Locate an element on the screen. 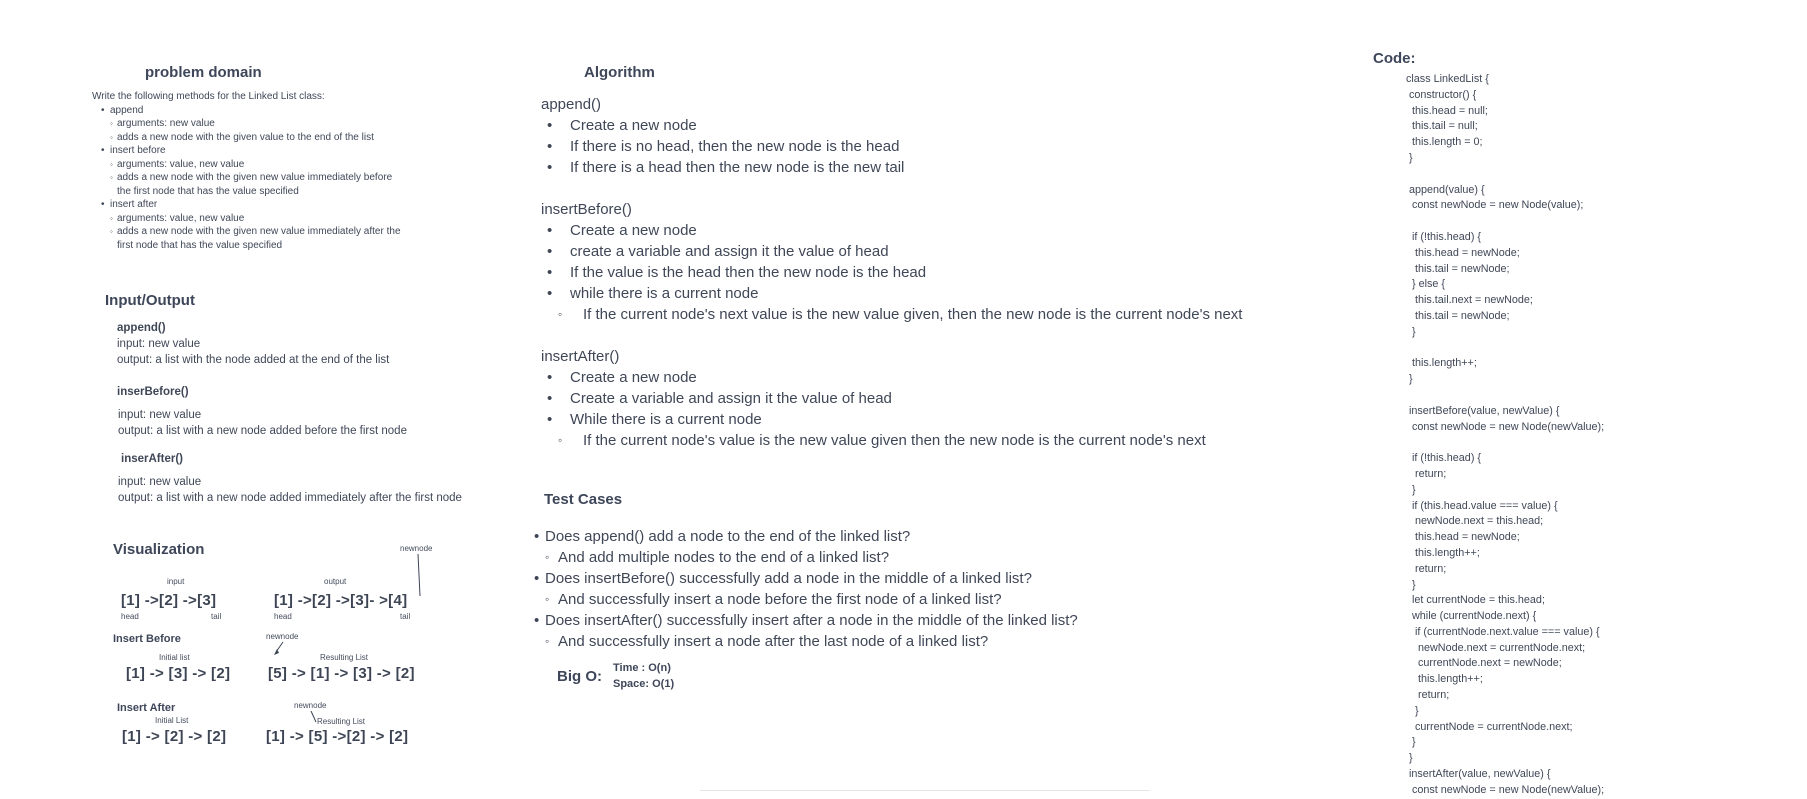 The image size is (1807, 799). algorithm-section-heading: insertAfter() is located at coordinates (580, 356).